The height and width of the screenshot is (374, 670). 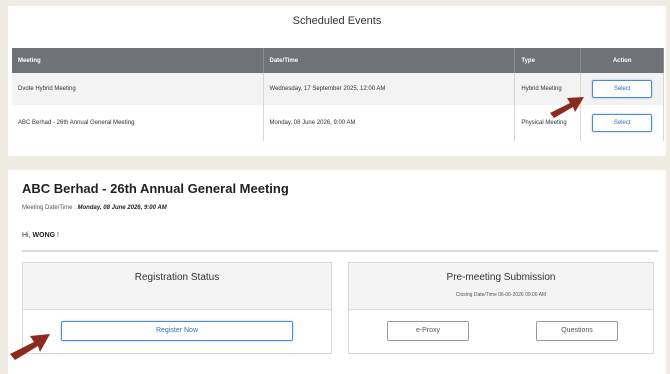 What do you see at coordinates (177, 331) in the screenshot?
I see `register-now-button: Register Now` at bounding box center [177, 331].